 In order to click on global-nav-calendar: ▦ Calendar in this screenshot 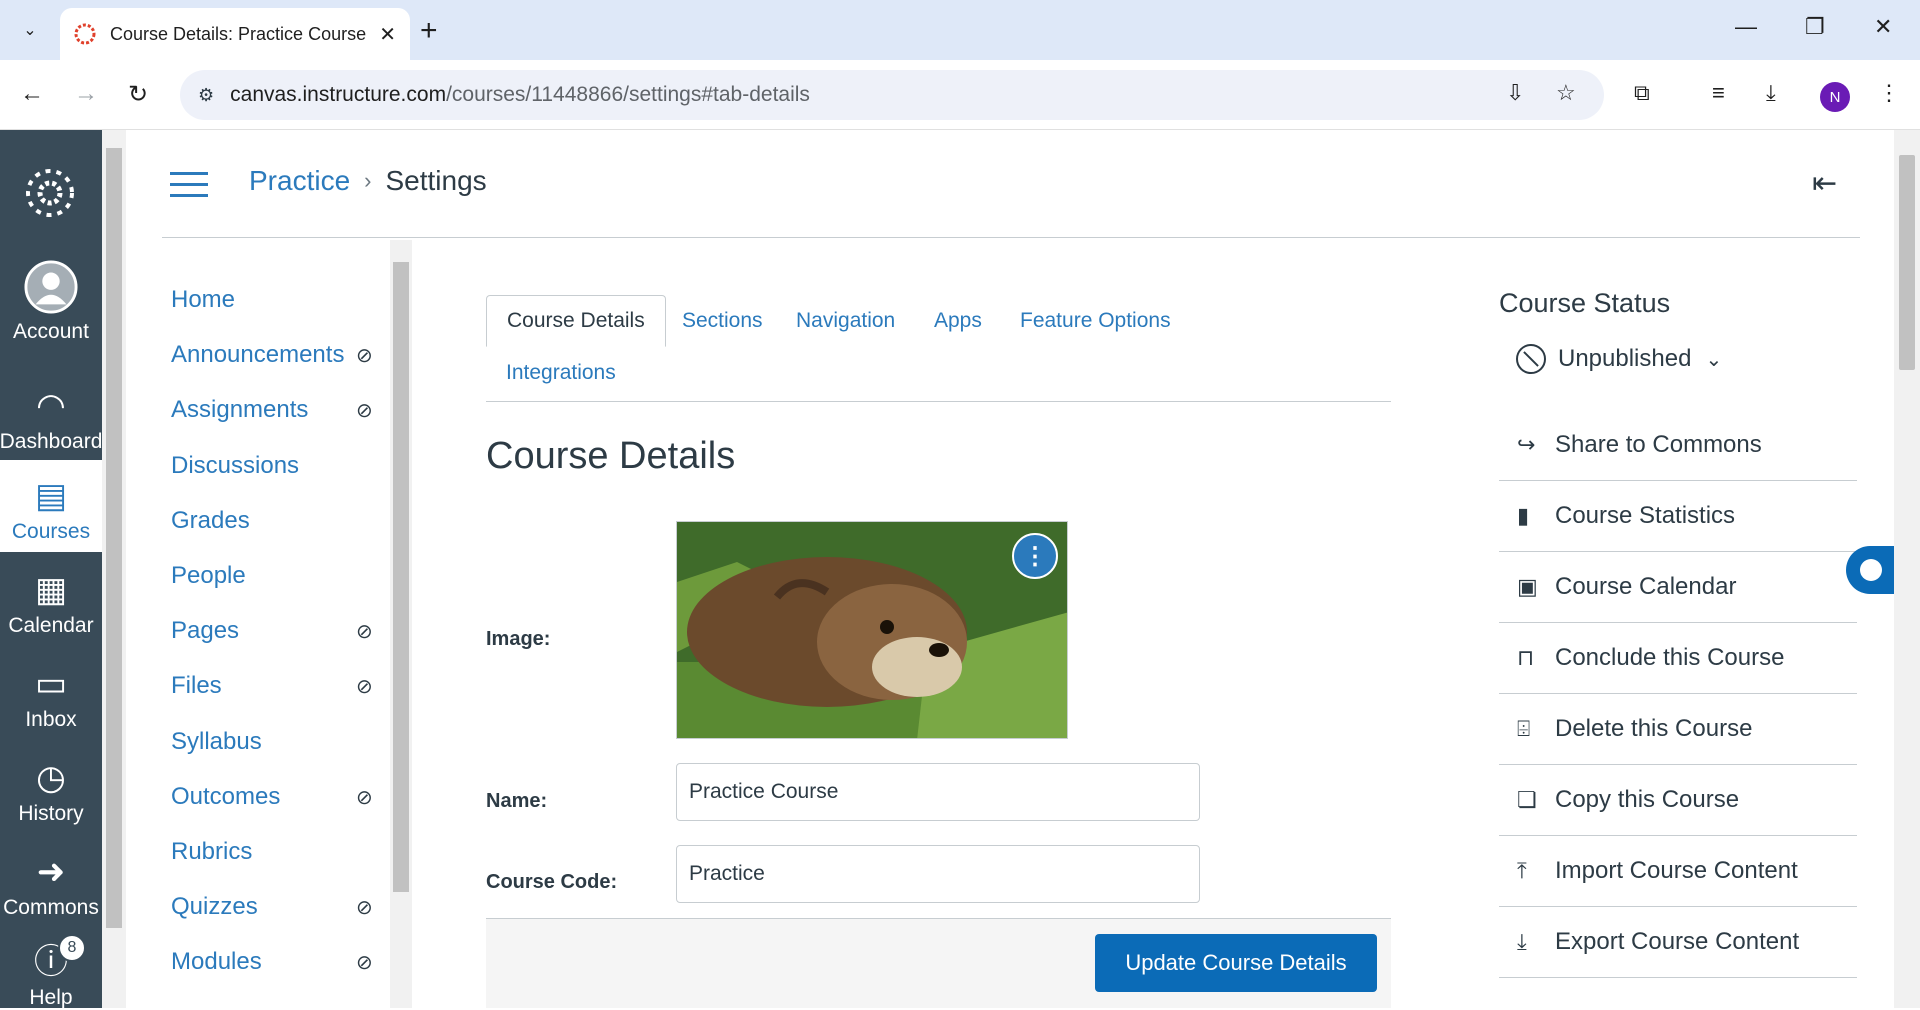, I will do `click(51, 600)`.